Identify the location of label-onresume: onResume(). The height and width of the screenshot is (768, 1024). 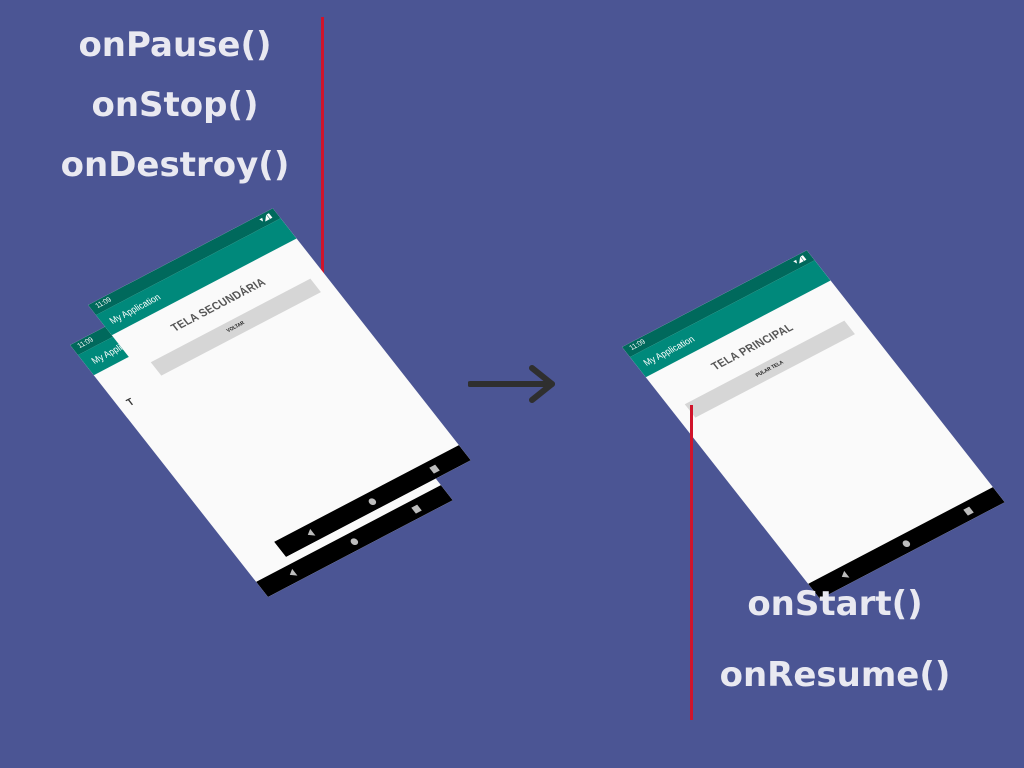
(835, 675).